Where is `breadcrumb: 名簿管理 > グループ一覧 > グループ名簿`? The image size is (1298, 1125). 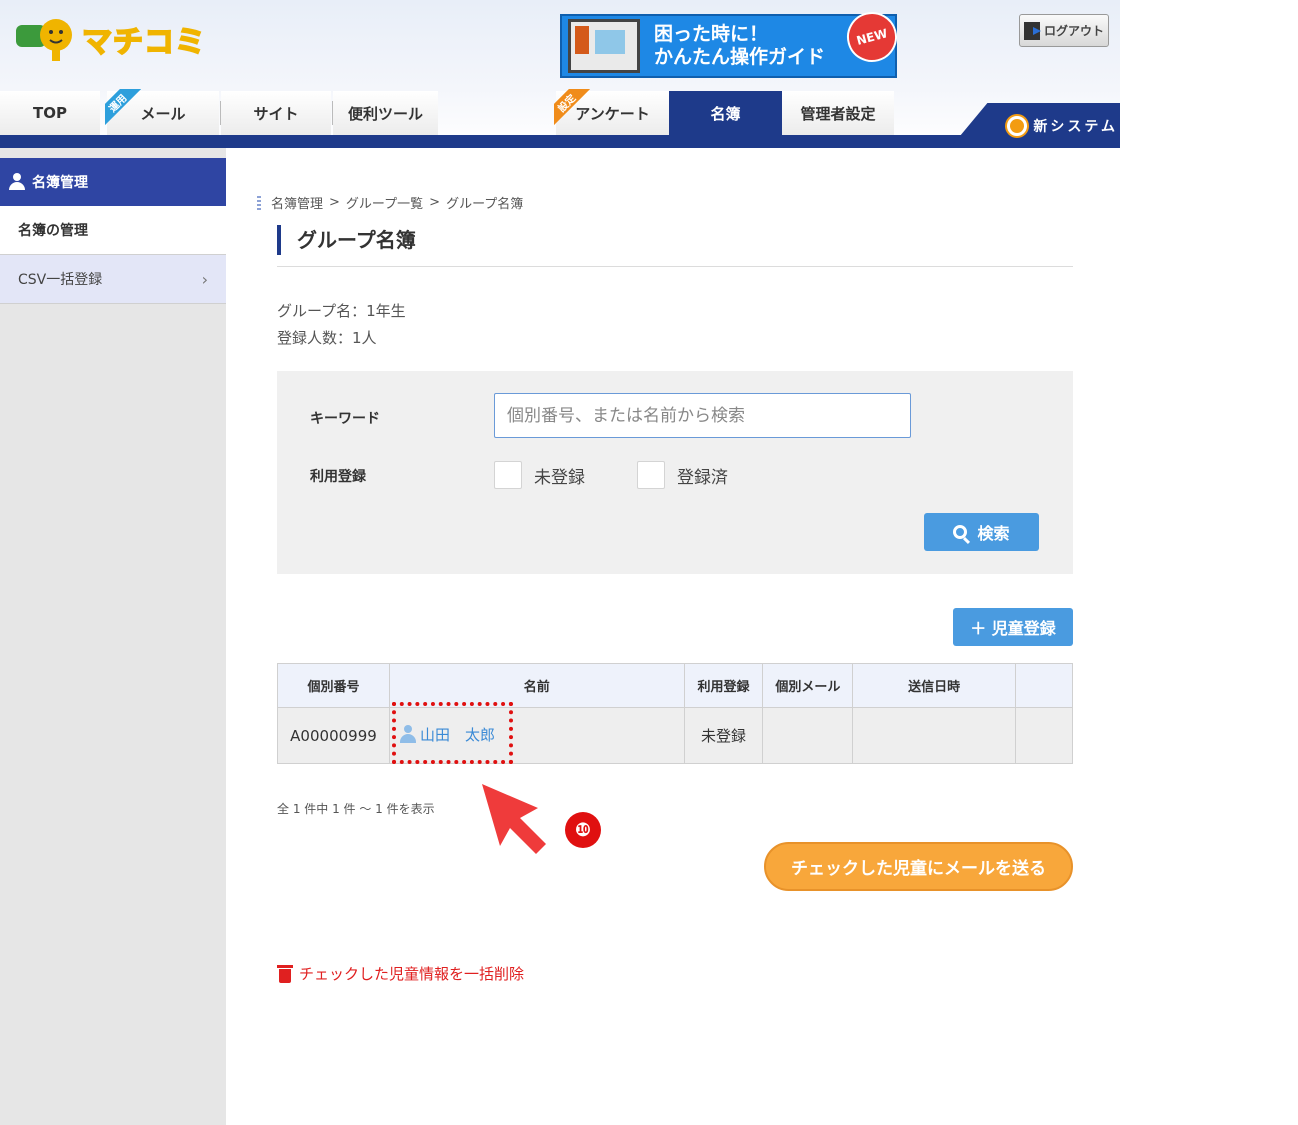
breadcrumb: 名簿管理 > グループ一覧 > グループ名簿 is located at coordinates (390, 202).